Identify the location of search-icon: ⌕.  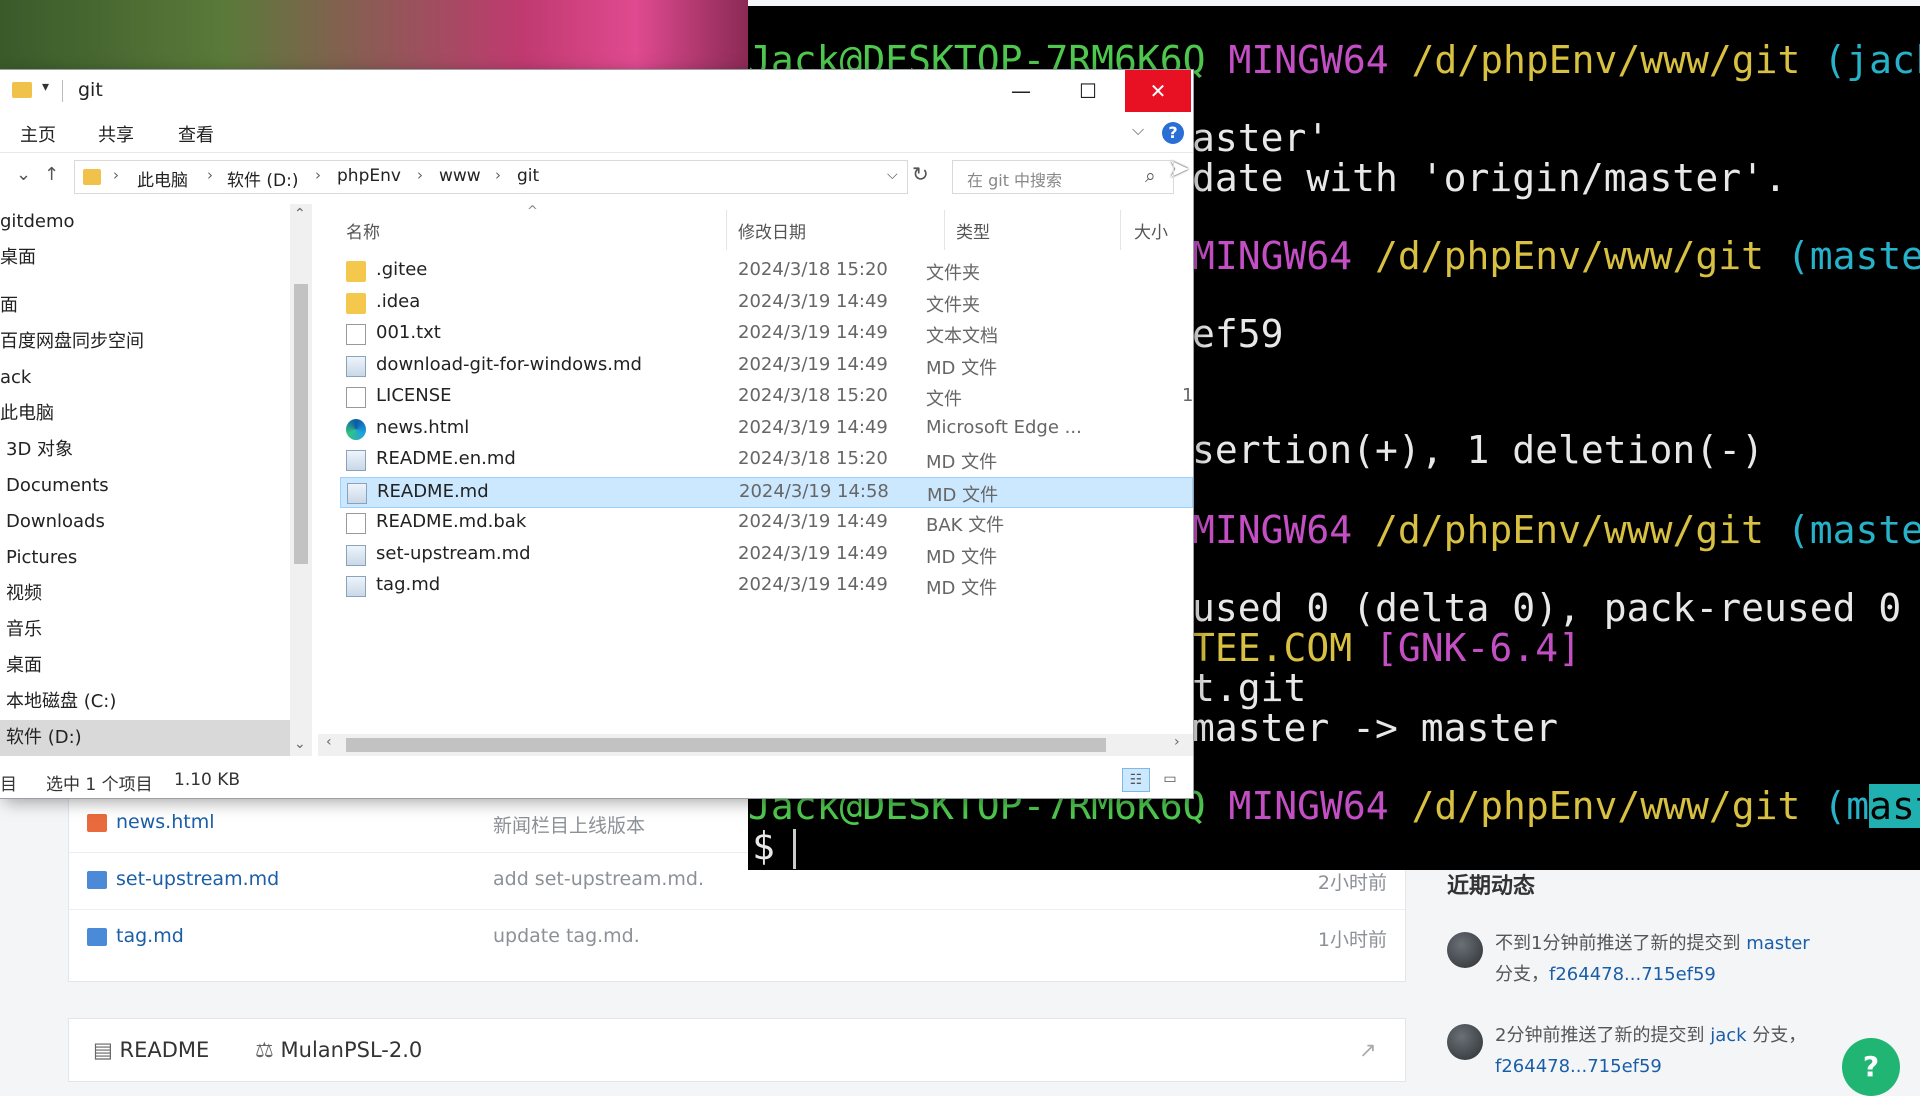
(1150, 176).